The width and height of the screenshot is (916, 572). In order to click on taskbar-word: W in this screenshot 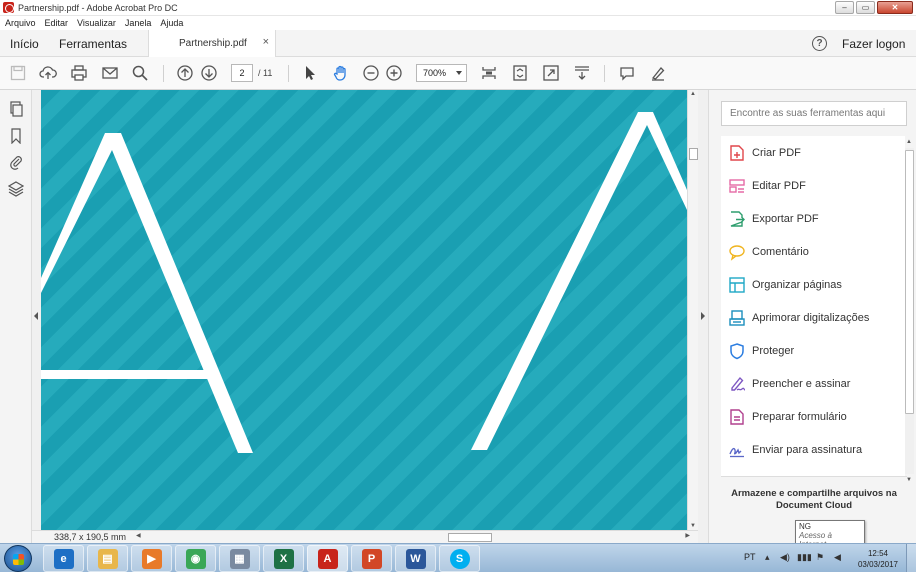, I will do `click(415, 558)`.